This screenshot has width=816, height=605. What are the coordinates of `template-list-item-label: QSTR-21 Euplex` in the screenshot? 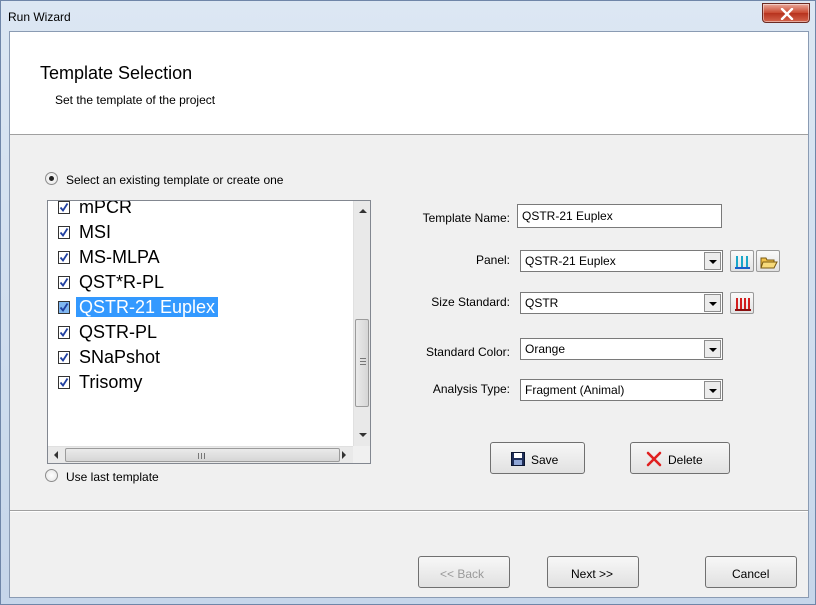 It's located at (147, 307).